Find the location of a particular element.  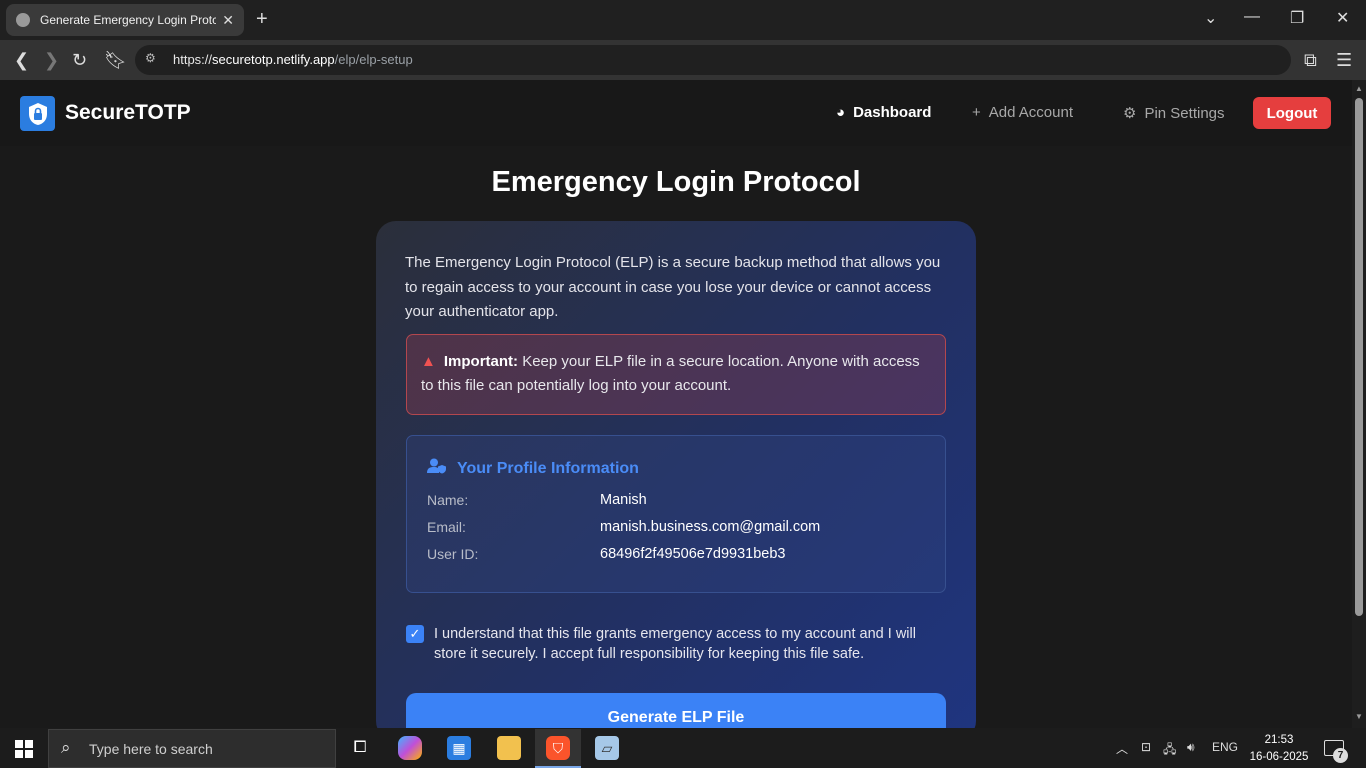

nav-pin-settings: ⚙ Pin Settings is located at coordinates (1174, 113).